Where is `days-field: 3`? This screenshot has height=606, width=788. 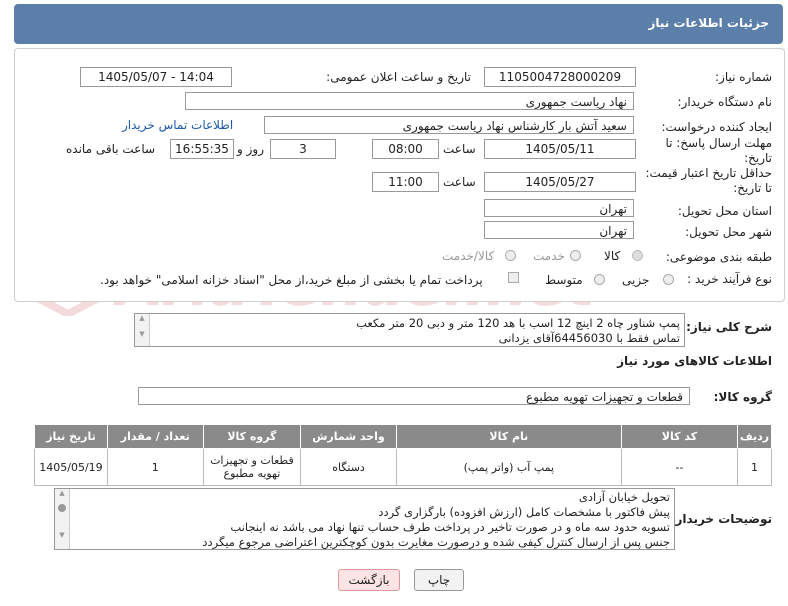
days-field: 3 is located at coordinates (303, 149).